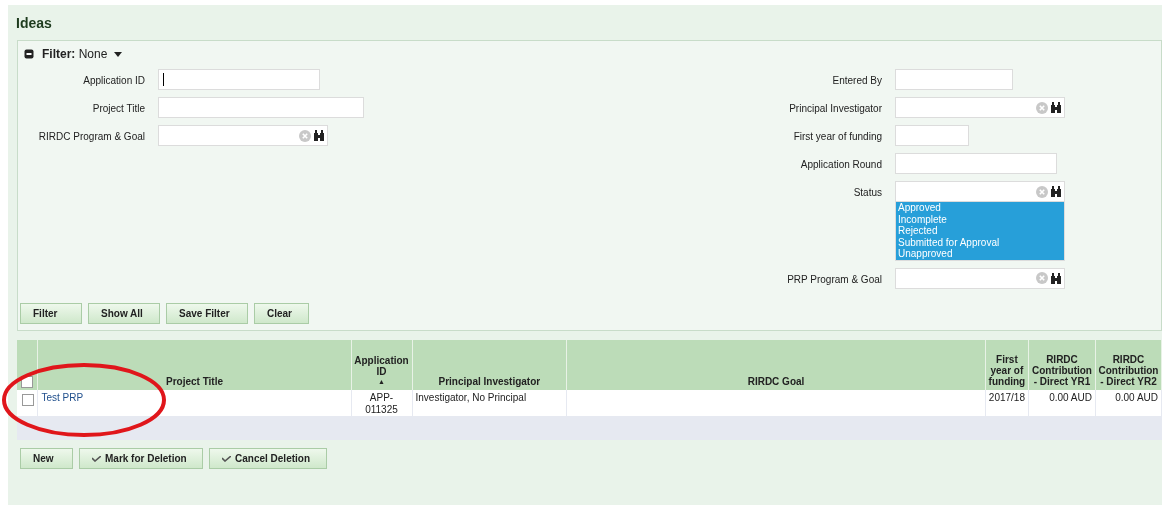  What do you see at coordinates (124, 313) in the screenshot?
I see `button: Show All` at bounding box center [124, 313].